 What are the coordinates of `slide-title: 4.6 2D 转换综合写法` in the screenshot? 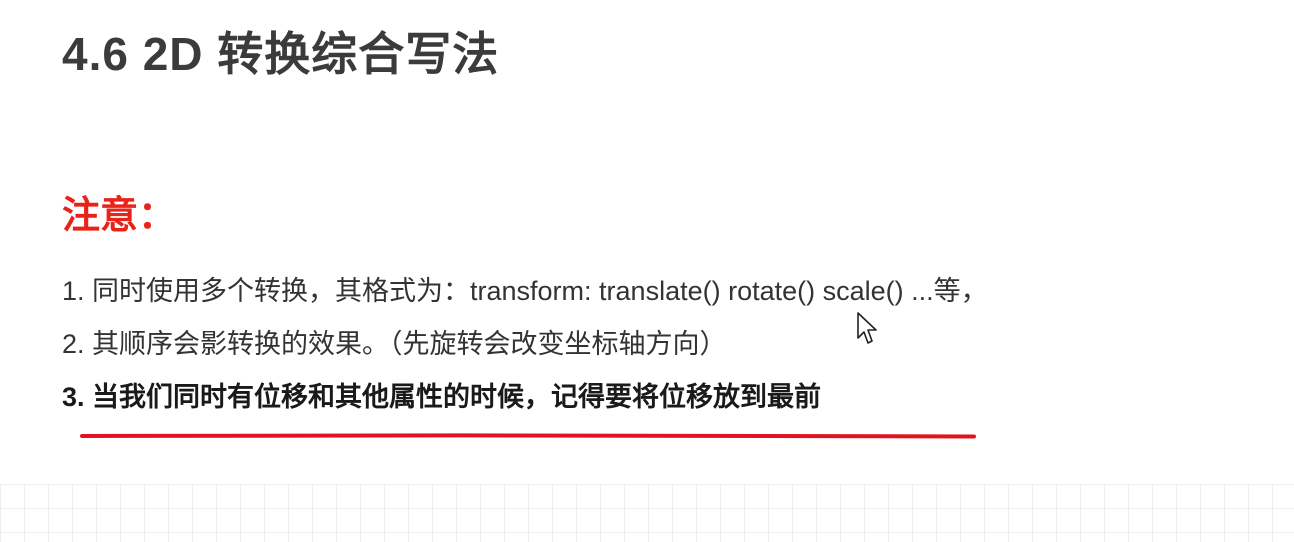 It's located at (281, 54).